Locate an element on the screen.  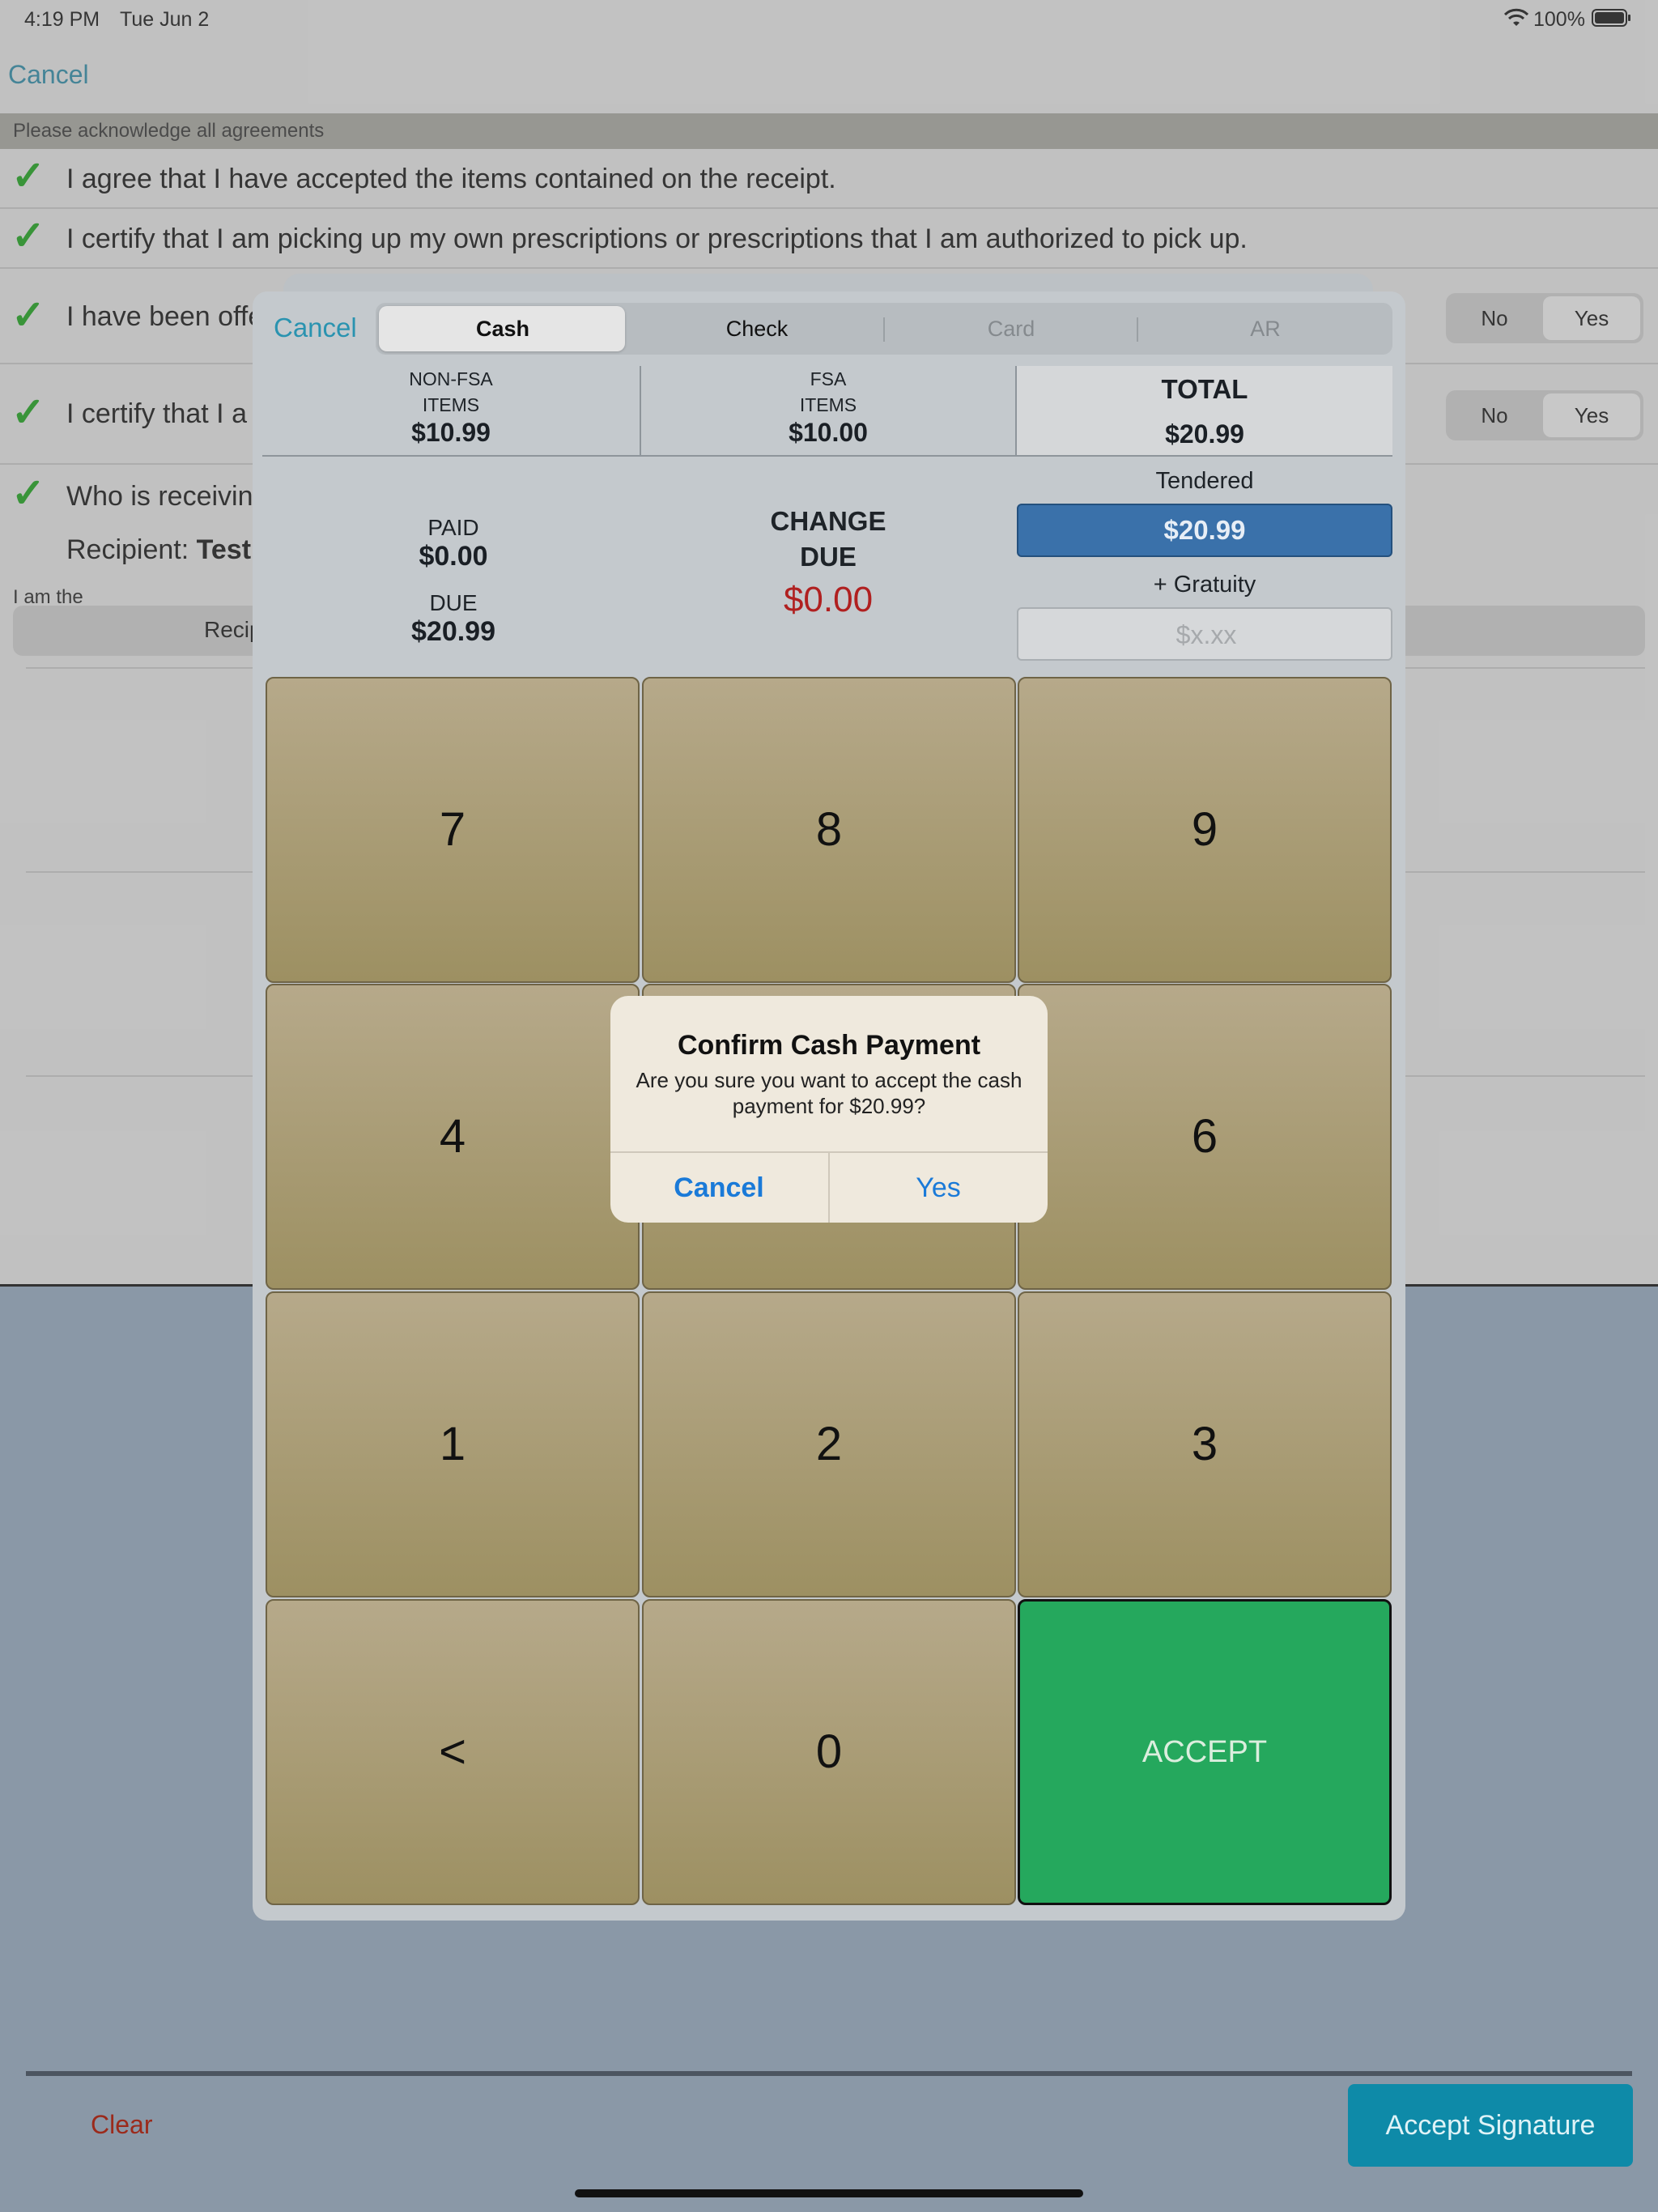
tendered-field: $20.99 is located at coordinates (1204, 531).